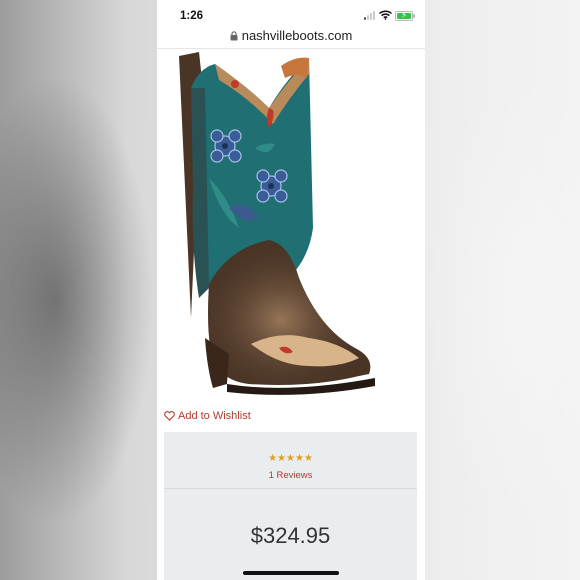  What do you see at coordinates (385, 15) in the screenshot?
I see `wifi-icon` at bounding box center [385, 15].